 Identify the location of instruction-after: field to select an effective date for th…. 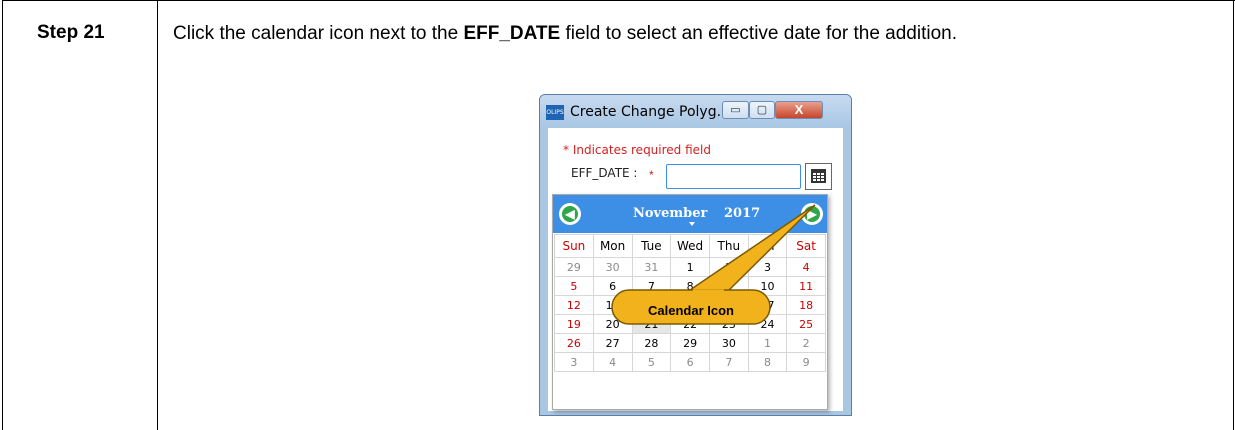
(758, 33).